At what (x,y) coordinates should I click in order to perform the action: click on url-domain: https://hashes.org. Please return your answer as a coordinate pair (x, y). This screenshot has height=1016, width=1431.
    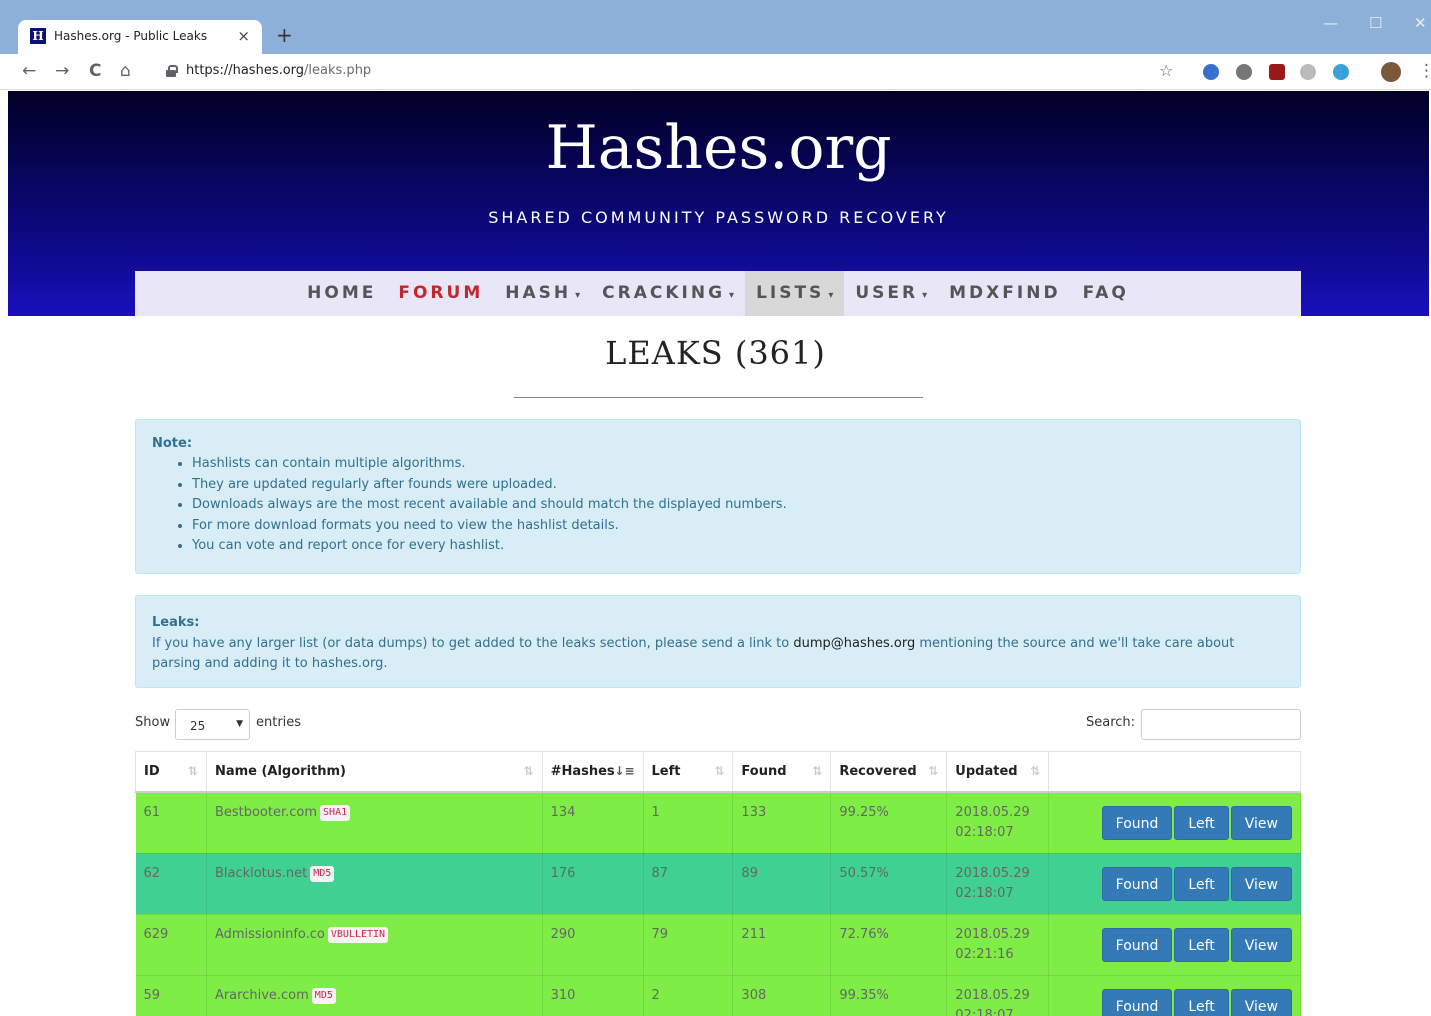
    Looking at the image, I should click on (245, 70).